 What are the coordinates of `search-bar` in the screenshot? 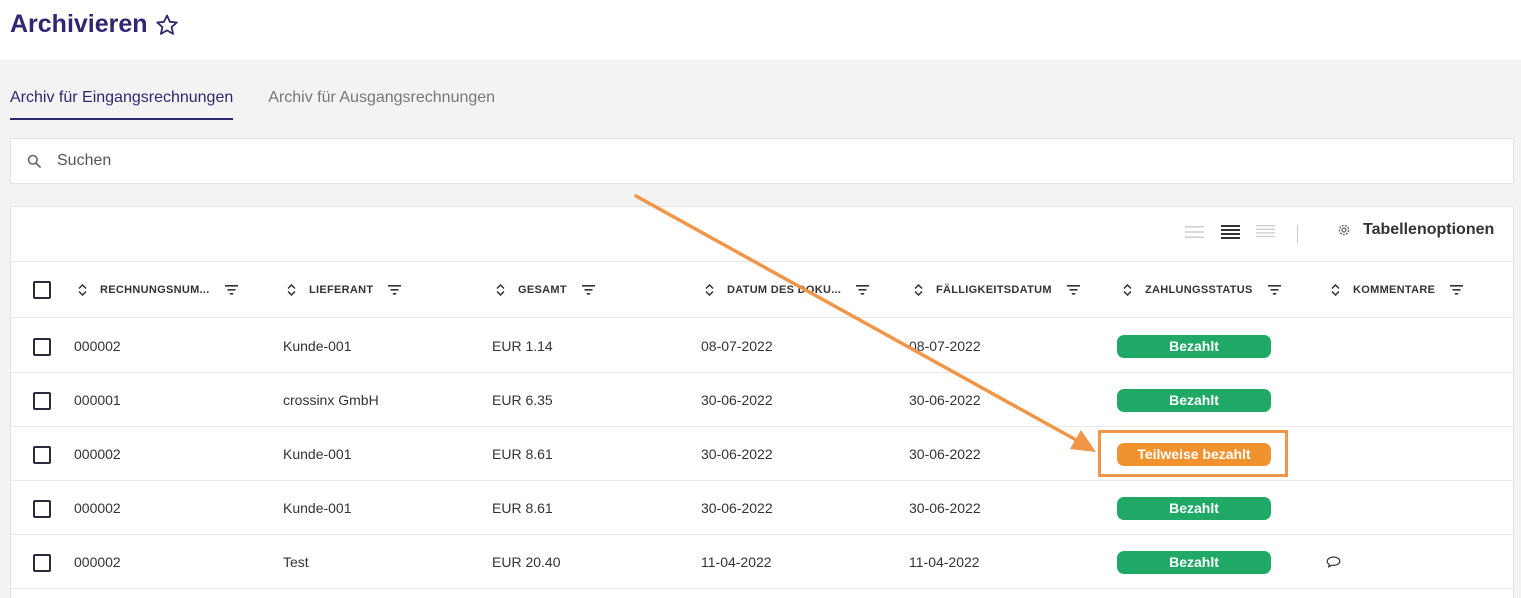 It's located at (762, 161).